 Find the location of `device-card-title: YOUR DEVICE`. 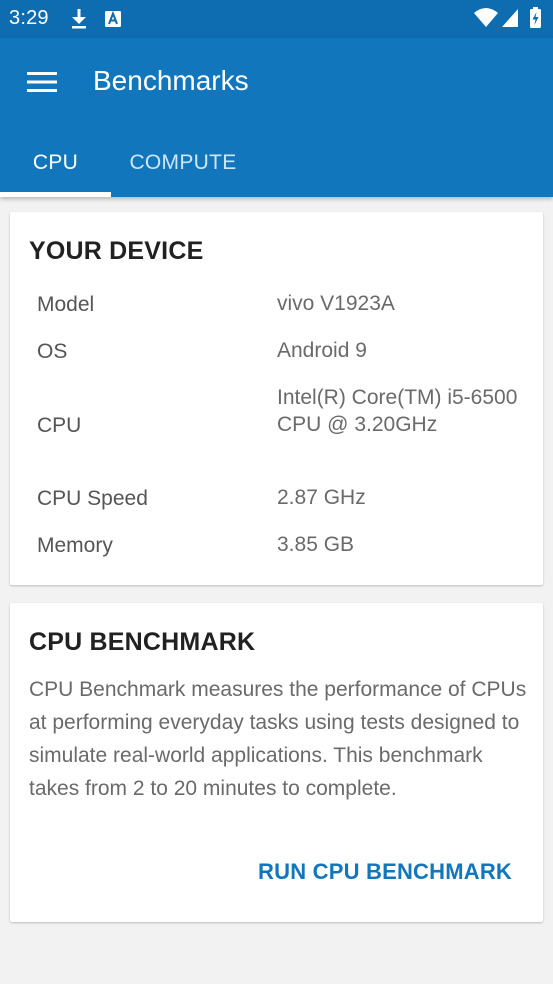

device-card-title: YOUR DEVICE is located at coordinates (116, 251).